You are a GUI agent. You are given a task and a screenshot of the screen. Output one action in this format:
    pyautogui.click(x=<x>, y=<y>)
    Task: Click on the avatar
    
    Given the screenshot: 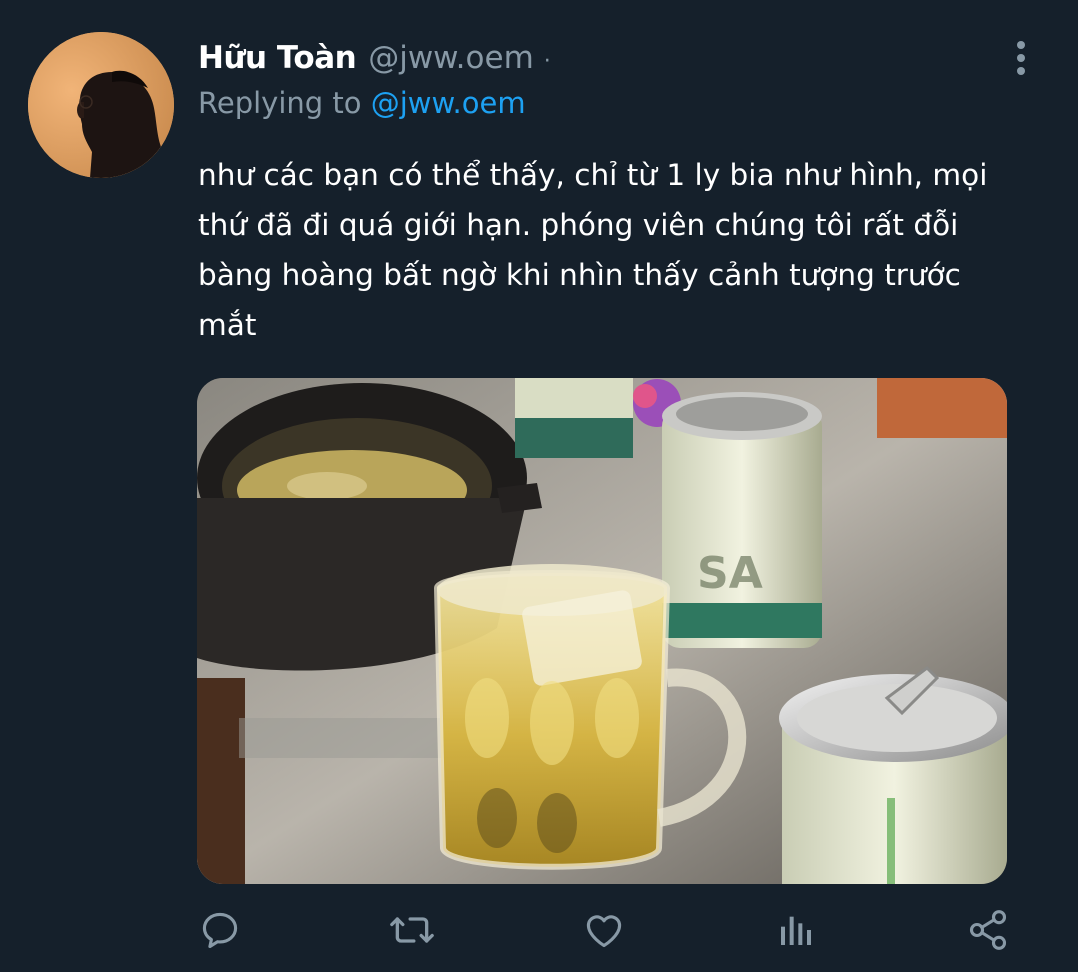 What is the action you would take?
    pyautogui.click(x=101, y=105)
    